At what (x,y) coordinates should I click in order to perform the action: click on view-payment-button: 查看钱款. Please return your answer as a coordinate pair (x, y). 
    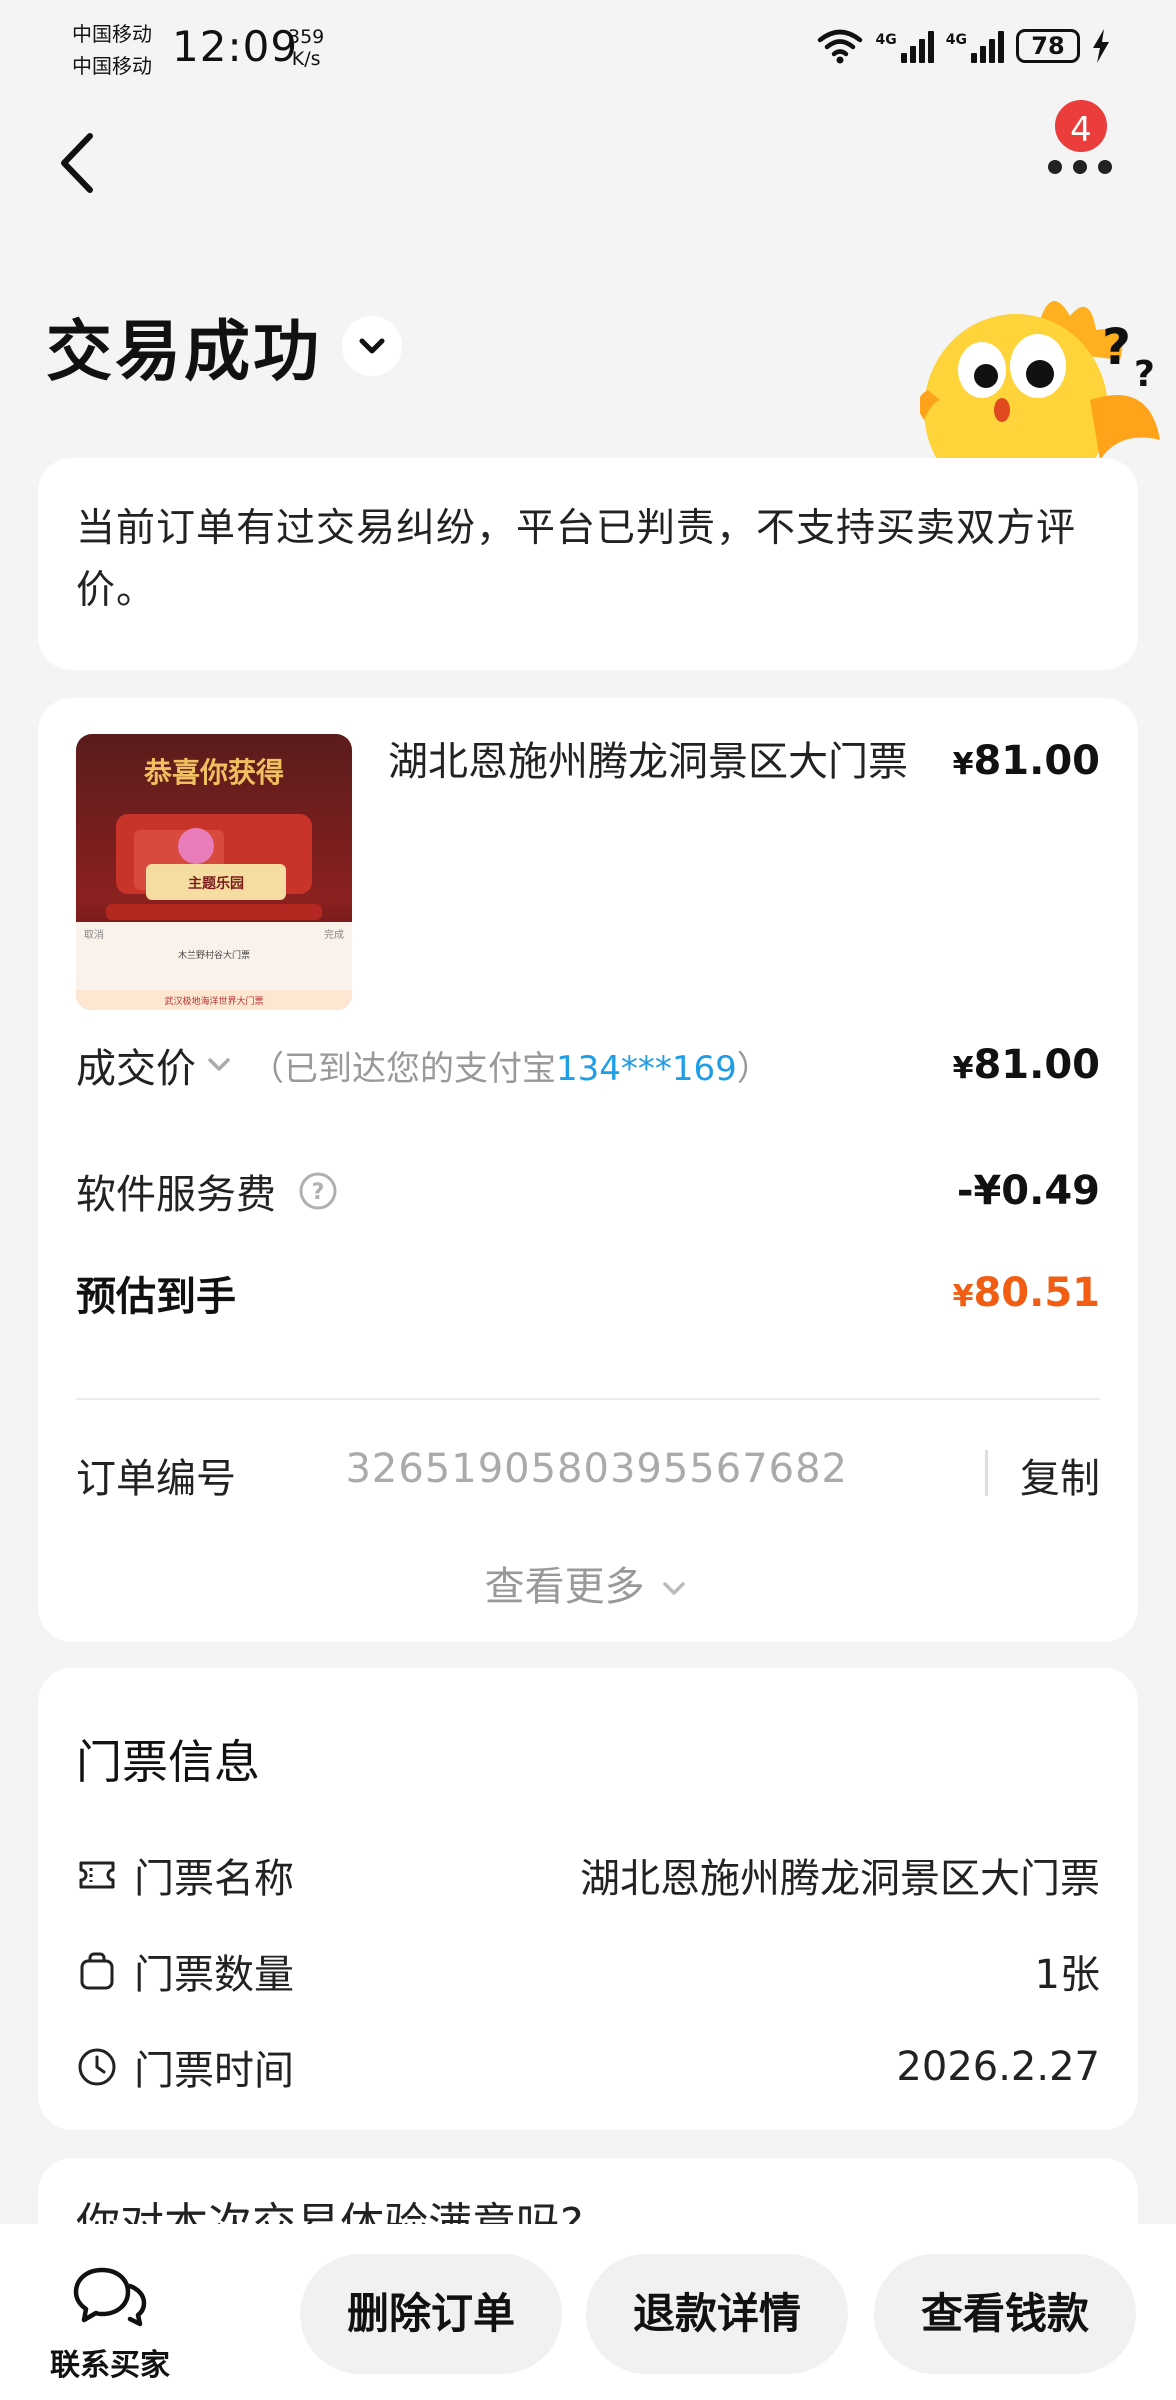
    Looking at the image, I should click on (1005, 2314).